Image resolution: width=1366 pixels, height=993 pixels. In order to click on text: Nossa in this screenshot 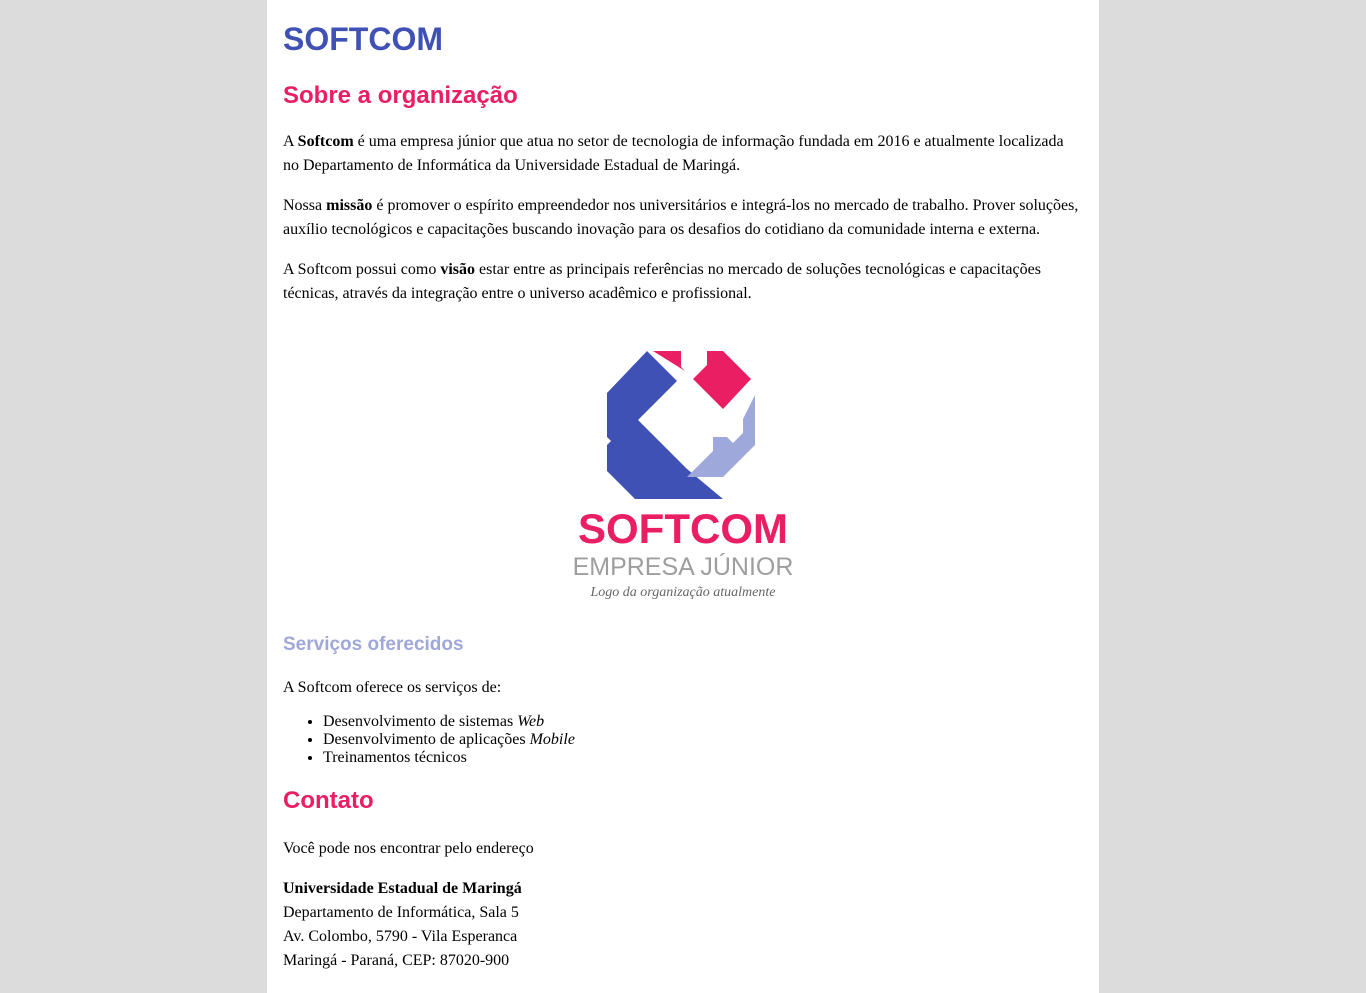, I will do `click(305, 205)`.